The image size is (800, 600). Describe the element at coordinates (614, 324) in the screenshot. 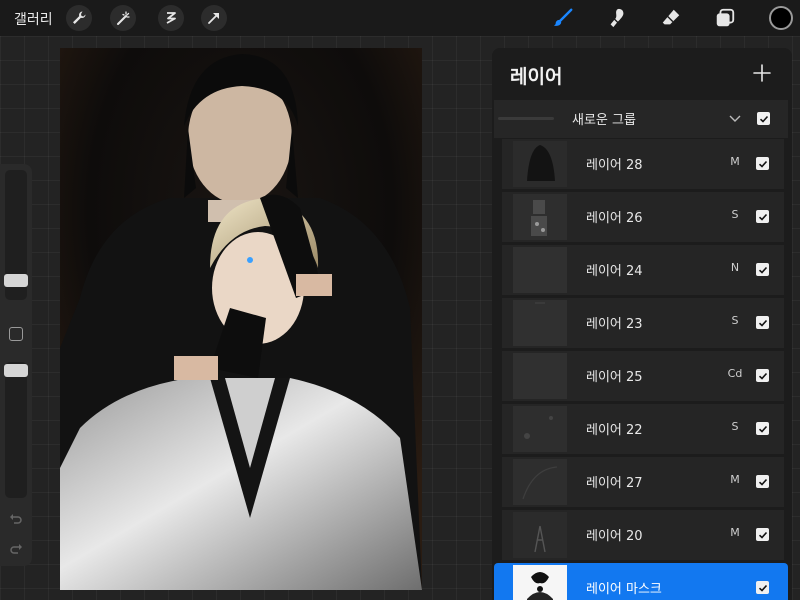

I see `layer-name: 레이어 23` at that location.